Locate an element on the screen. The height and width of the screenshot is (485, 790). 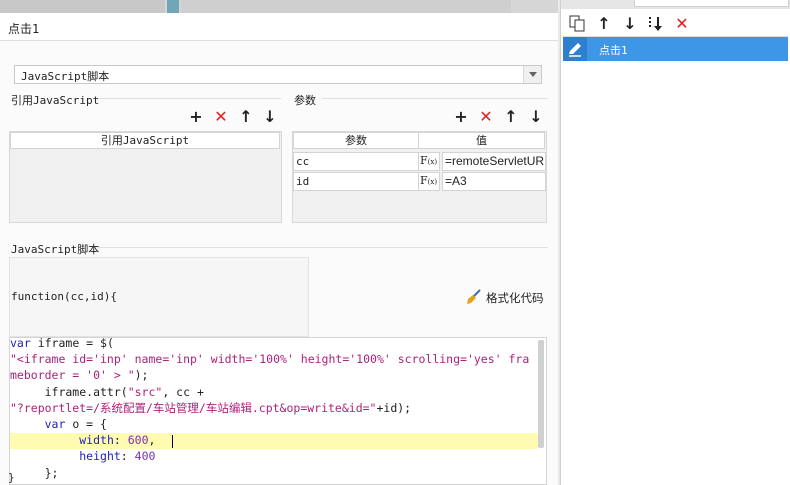
copy-icon is located at coordinates (578, 24).